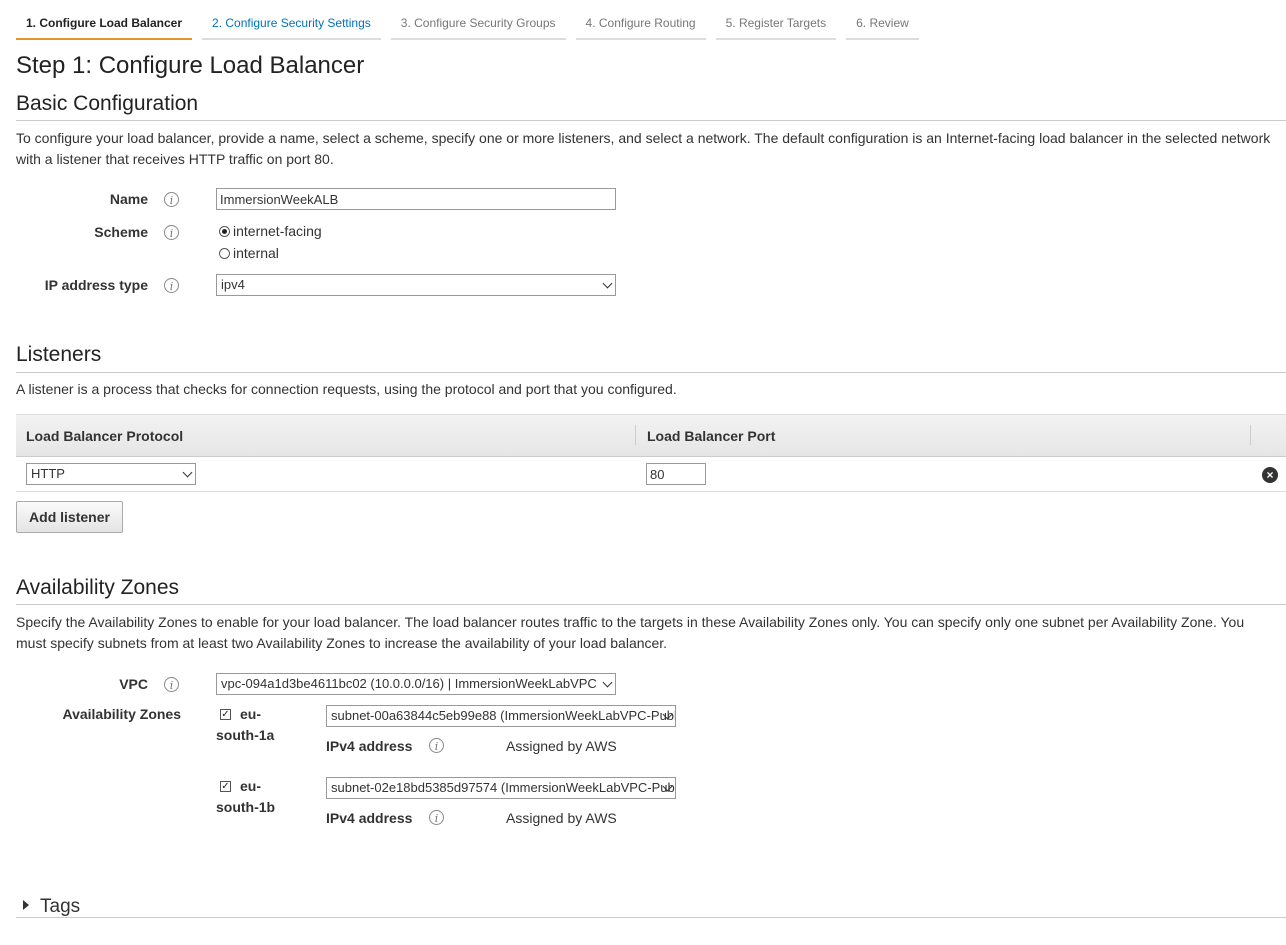 The image size is (1286, 945). What do you see at coordinates (640, 27) in the screenshot?
I see `tab-configure-routing: 4. Configure Routing` at bounding box center [640, 27].